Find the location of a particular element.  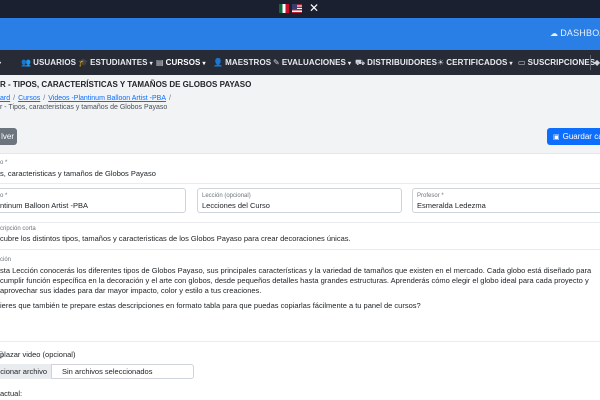

dashboard-link: ☁DASHBOARD is located at coordinates (575, 33).